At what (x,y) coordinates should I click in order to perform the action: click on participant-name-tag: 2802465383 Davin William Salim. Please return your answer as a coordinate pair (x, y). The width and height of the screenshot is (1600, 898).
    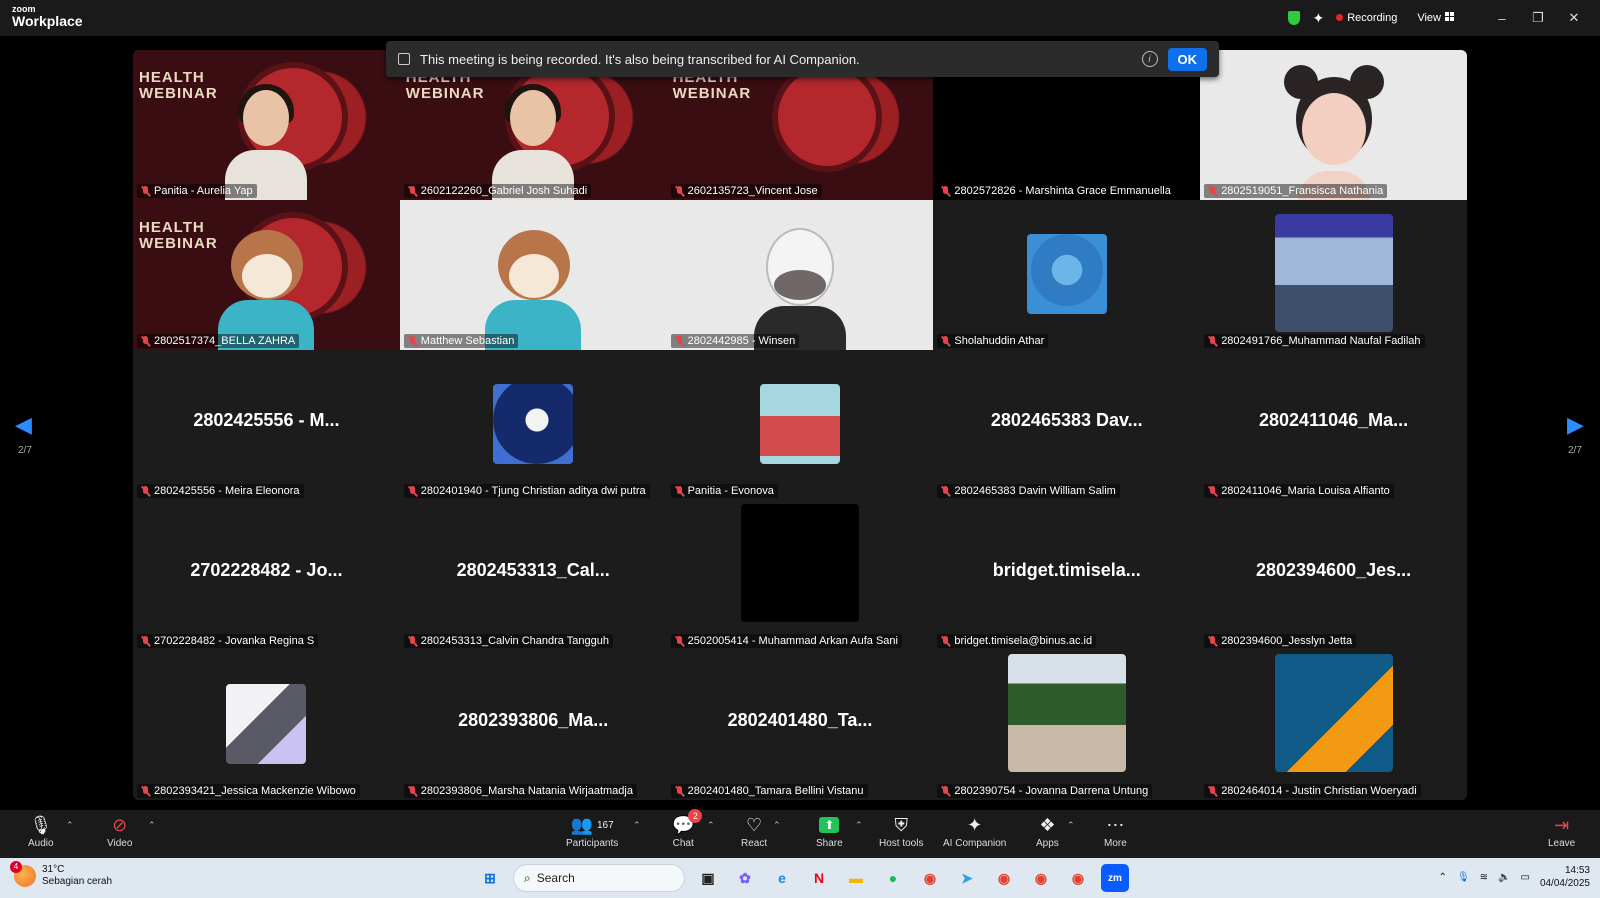
    Looking at the image, I should click on (1028, 491).